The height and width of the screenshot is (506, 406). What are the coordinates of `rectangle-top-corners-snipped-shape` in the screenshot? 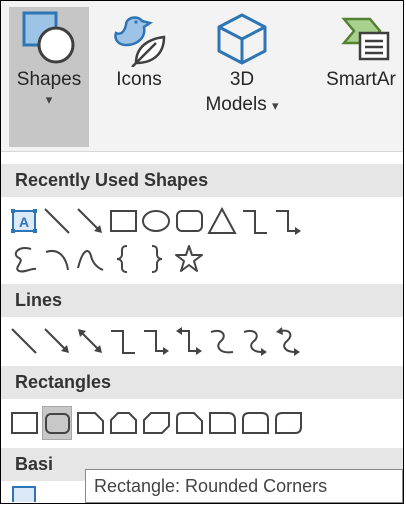 It's located at (123, 423).